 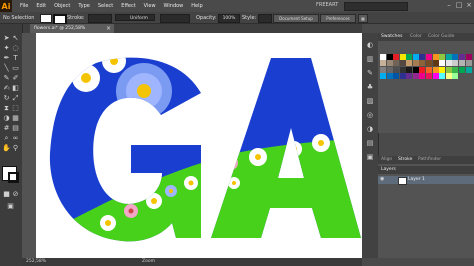 I want to click on graphic-styles-icon: ▧, so click(x=370, y=101).